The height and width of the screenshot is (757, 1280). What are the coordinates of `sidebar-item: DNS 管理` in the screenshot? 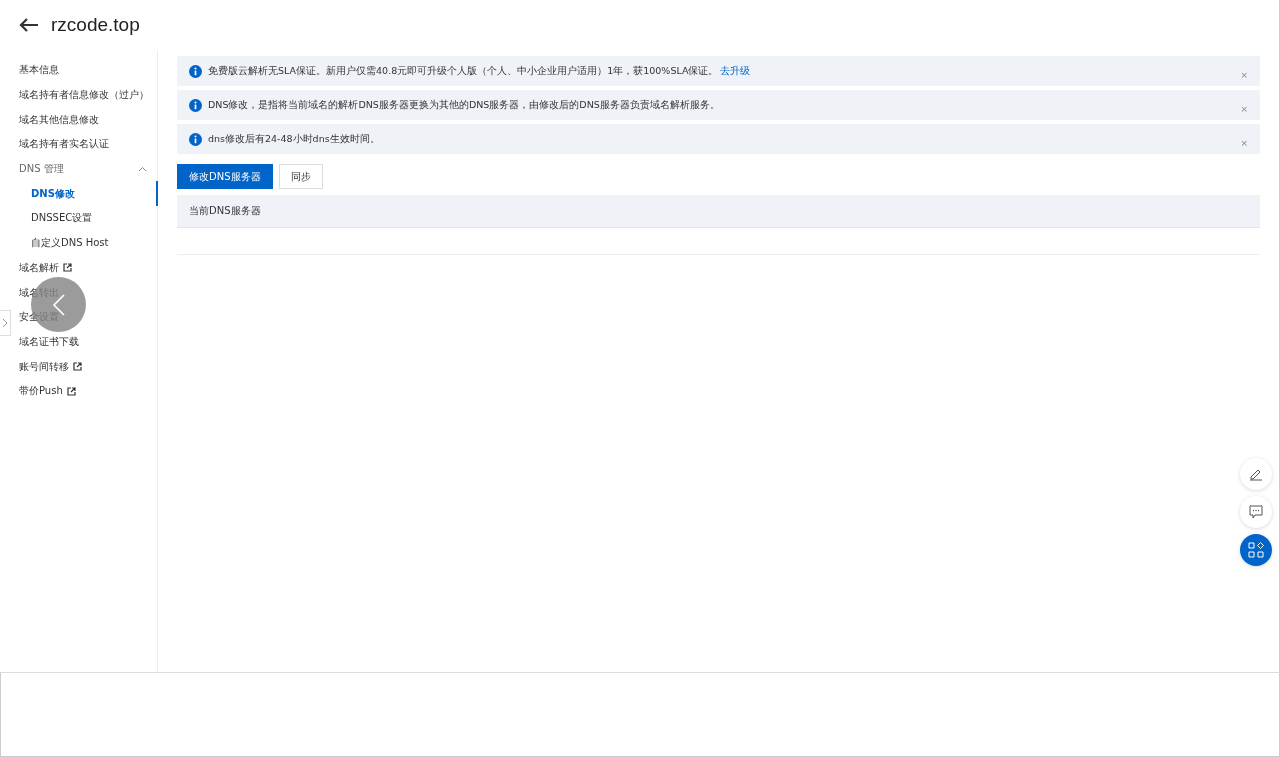 It's located at (85, 169).